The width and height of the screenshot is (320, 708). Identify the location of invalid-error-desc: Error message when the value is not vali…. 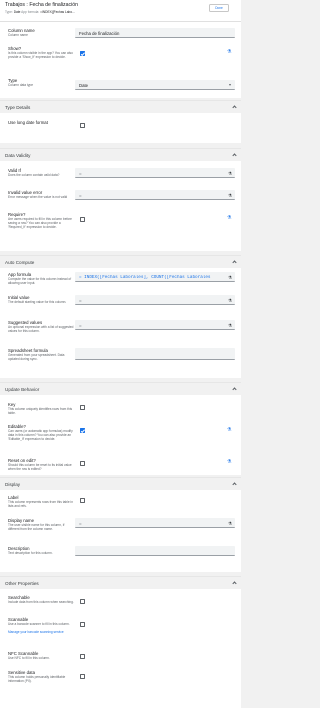
(38, 197).